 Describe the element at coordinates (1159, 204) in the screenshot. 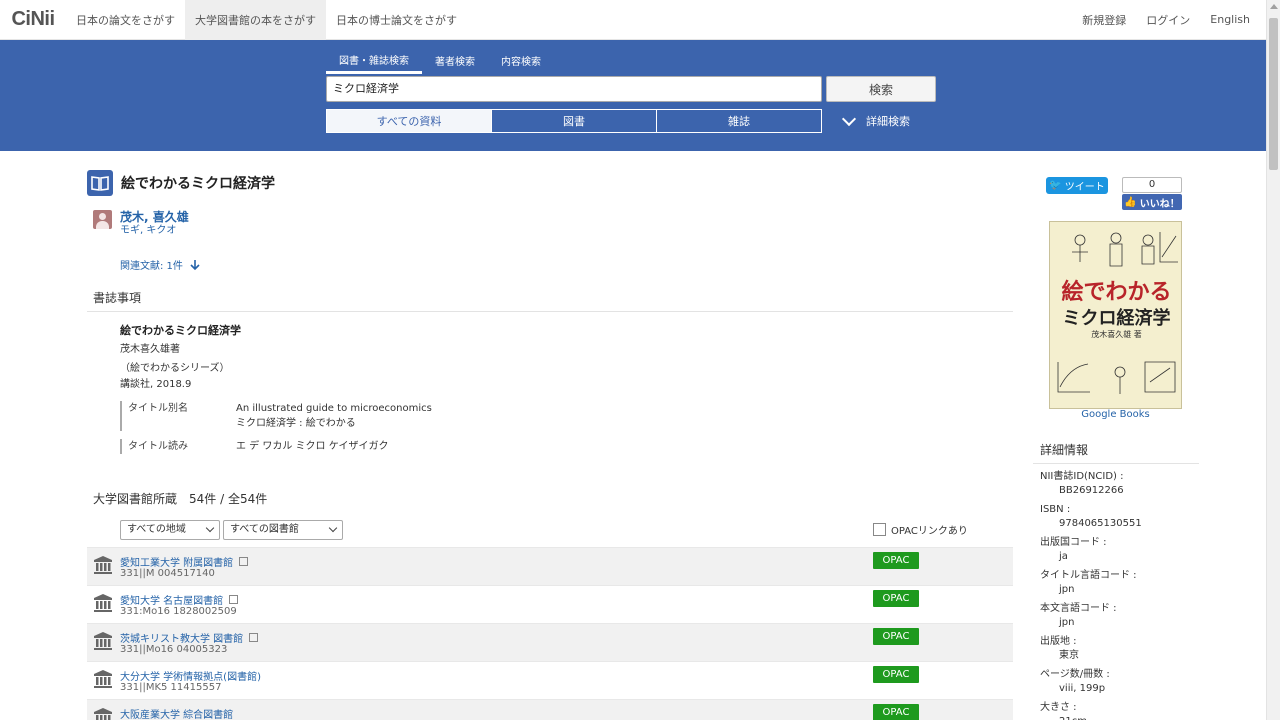

I see `like-label: いいね！` at that location.